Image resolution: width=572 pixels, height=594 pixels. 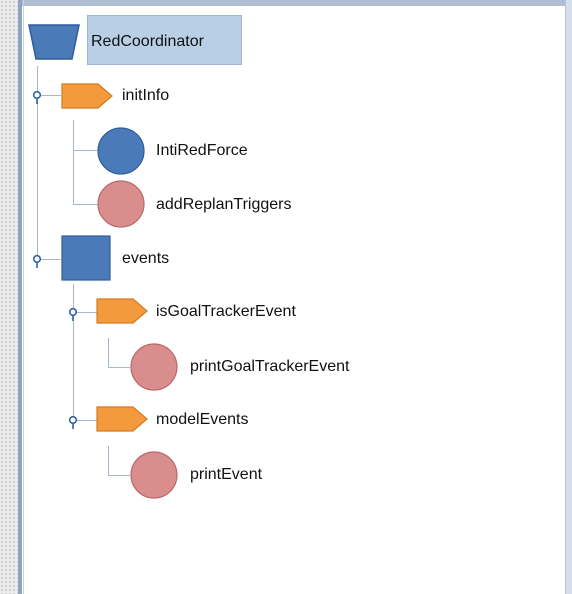 What do you see at coordinates (145, 96) in the screenshot?
I see `tree-node-initinfo: initInfo` at bounding box center [145, 96].